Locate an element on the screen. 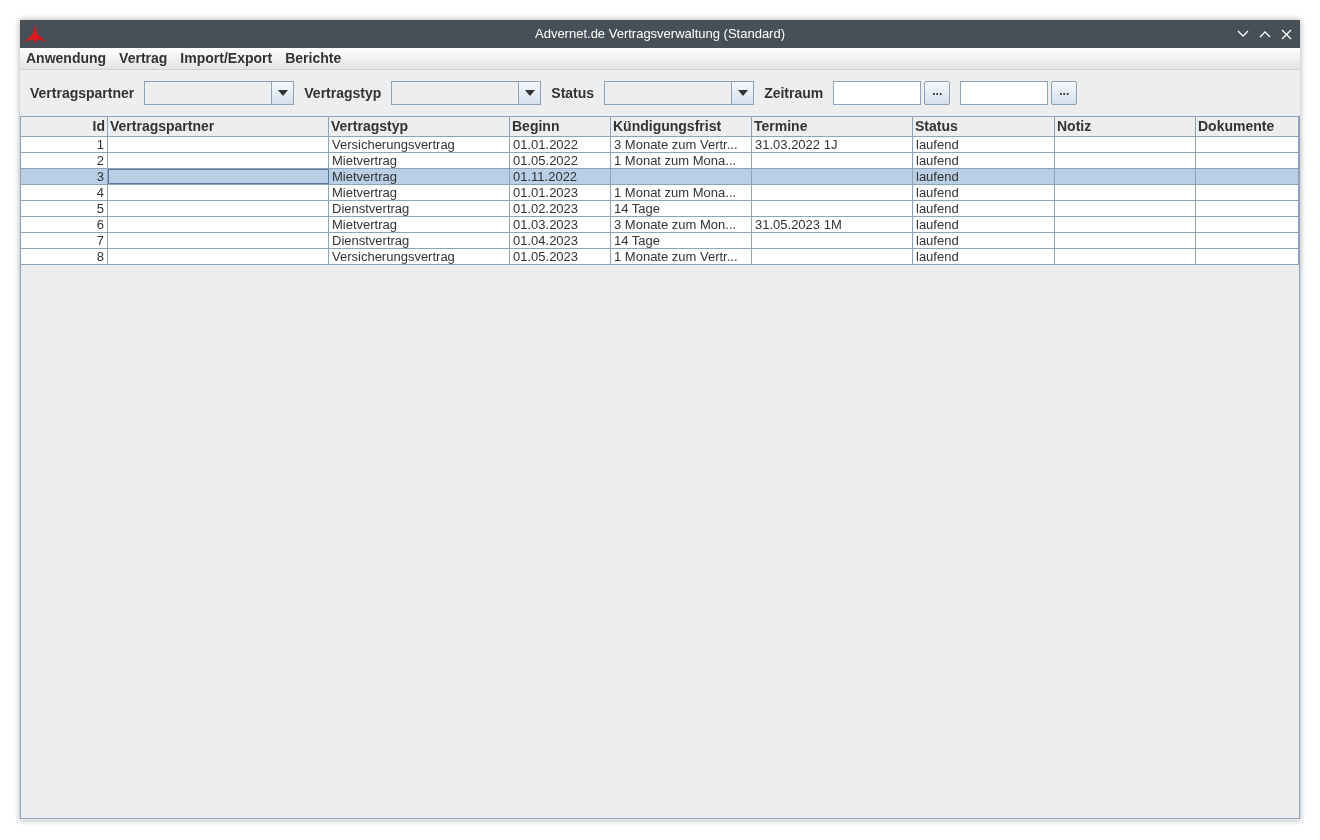  table-cell: 3 is located at coordinates (64, 176).